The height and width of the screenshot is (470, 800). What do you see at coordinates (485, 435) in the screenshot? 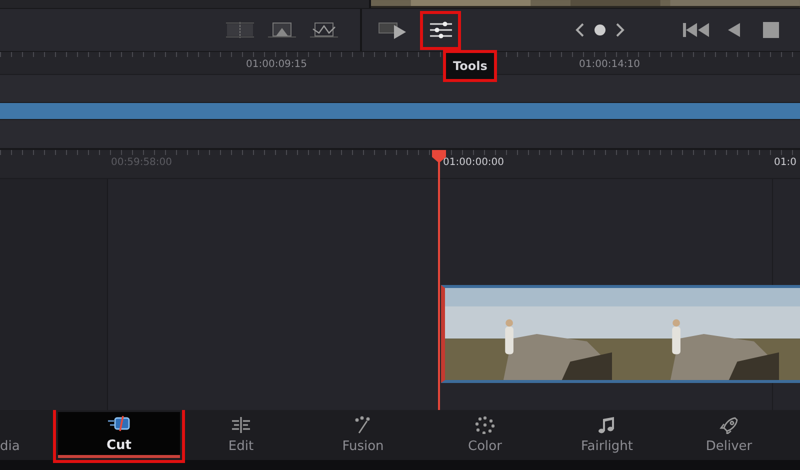
I see `page-tab: Color` at bounding box center [485, 435].